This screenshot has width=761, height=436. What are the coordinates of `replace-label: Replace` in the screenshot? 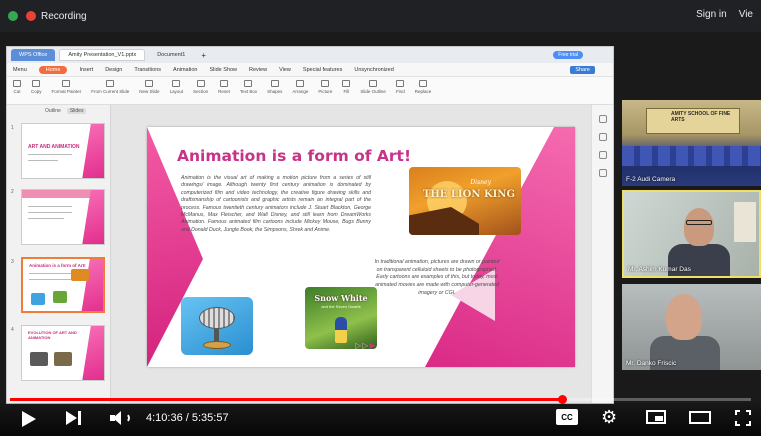 It's located at (423, 91).